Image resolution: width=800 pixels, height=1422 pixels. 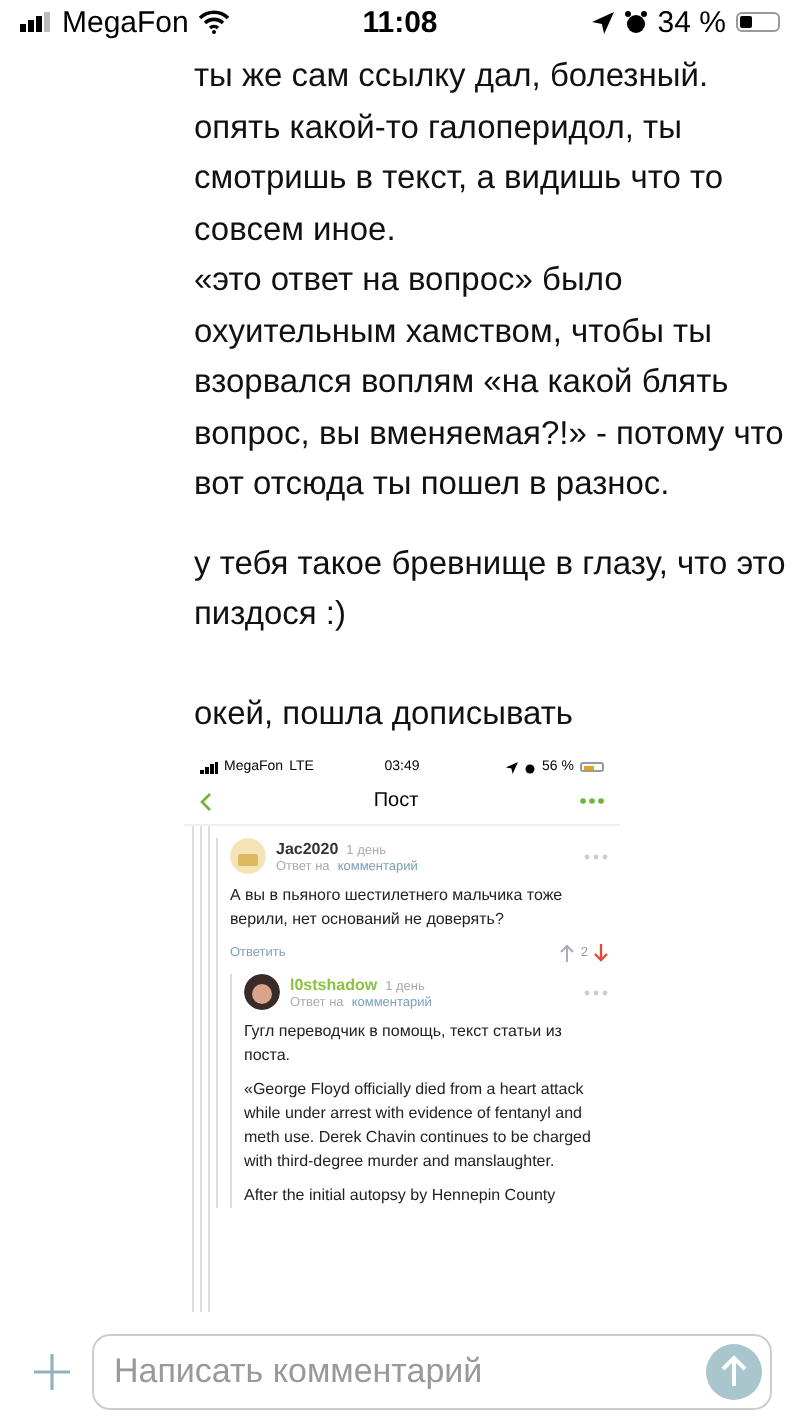 What do you see at coordinates (334, 984) in the screenshot?
I see `comment-author: l0stshadow` at bounding box center [334, 984].